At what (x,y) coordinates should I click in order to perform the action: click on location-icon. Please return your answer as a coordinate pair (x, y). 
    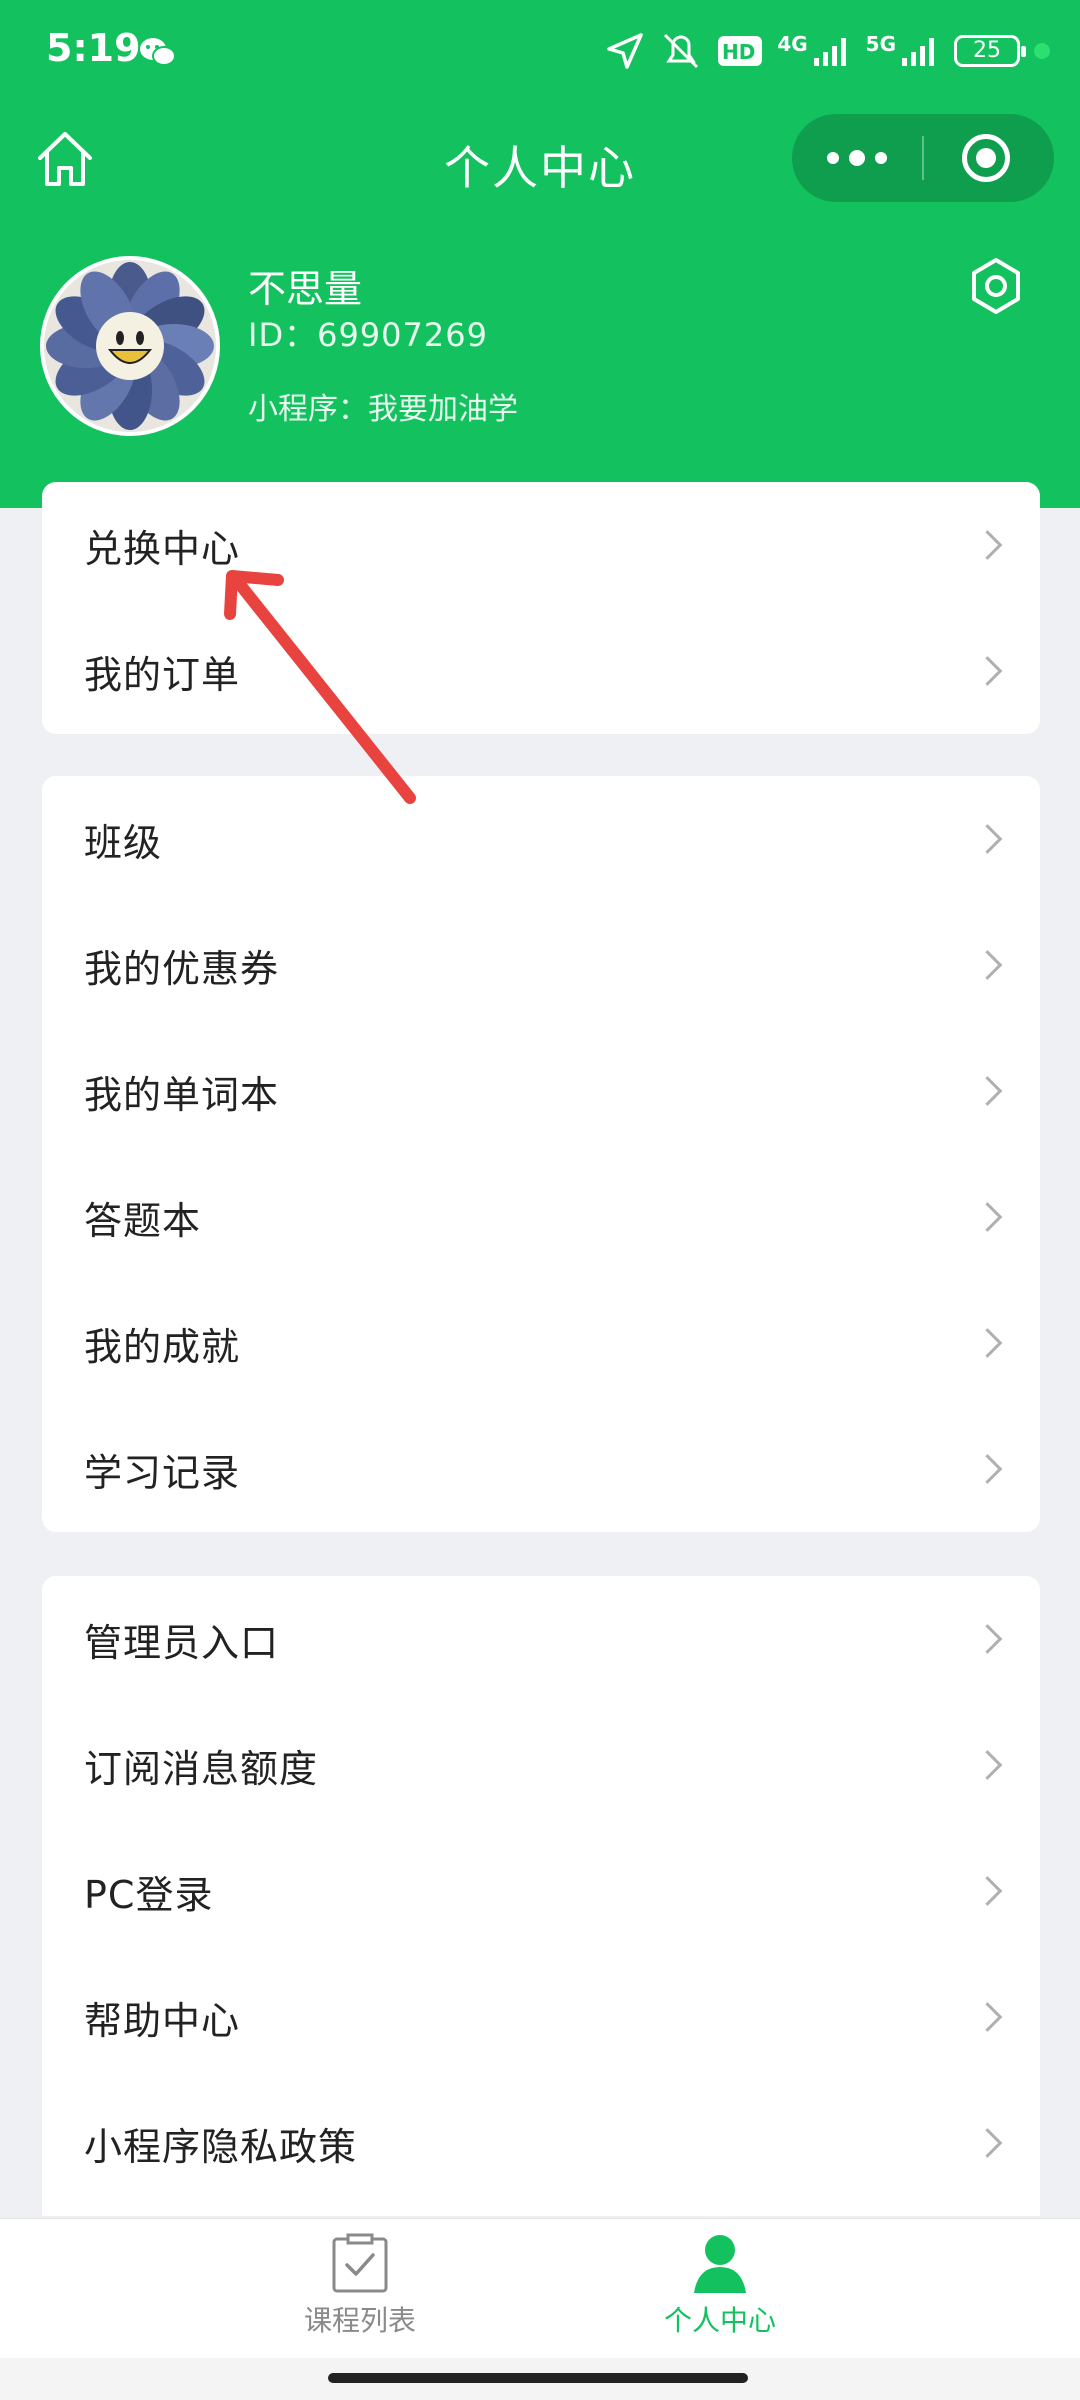
    Looking at the image, I should click on (625, 51).